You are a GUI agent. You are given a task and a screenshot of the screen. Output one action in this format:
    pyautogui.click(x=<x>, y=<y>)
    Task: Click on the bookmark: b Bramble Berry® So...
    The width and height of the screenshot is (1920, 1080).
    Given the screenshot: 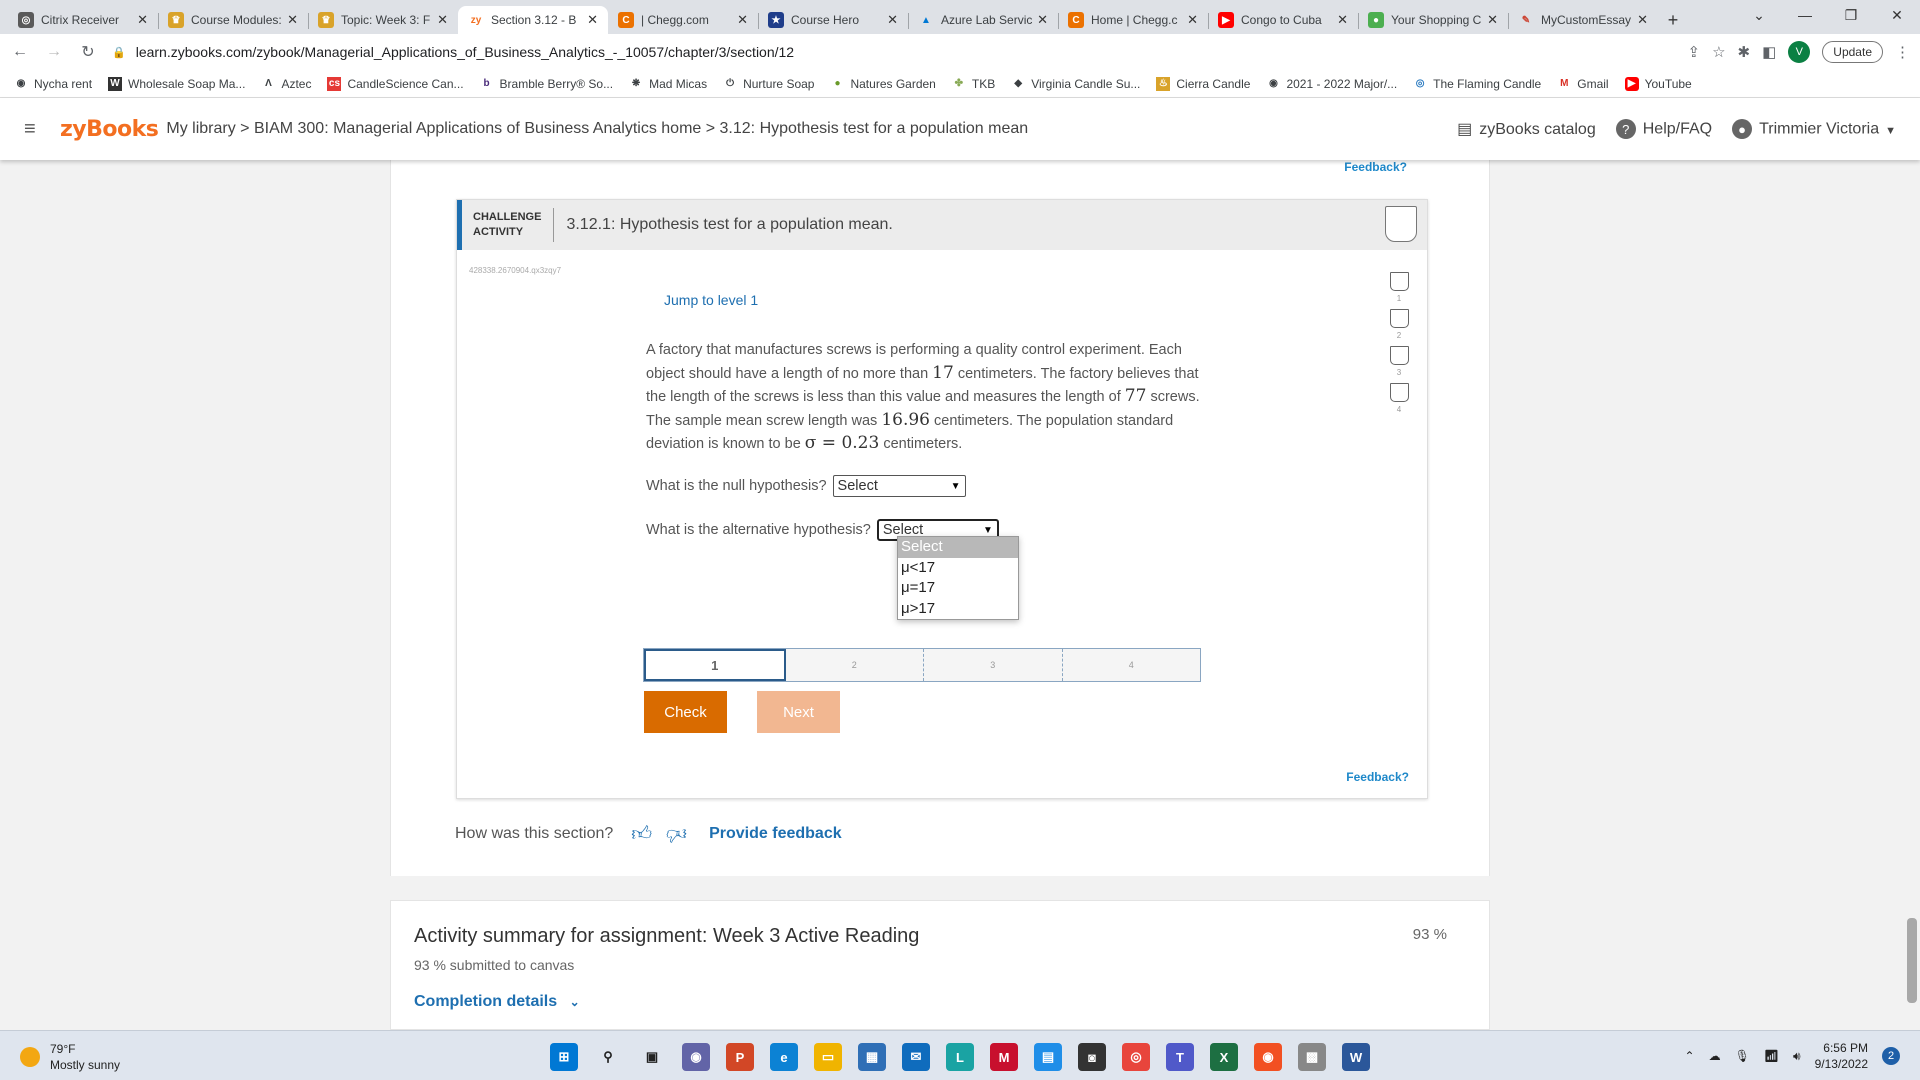 What is the action you would take?
    pyautogui.click(x=546, y=84)
    